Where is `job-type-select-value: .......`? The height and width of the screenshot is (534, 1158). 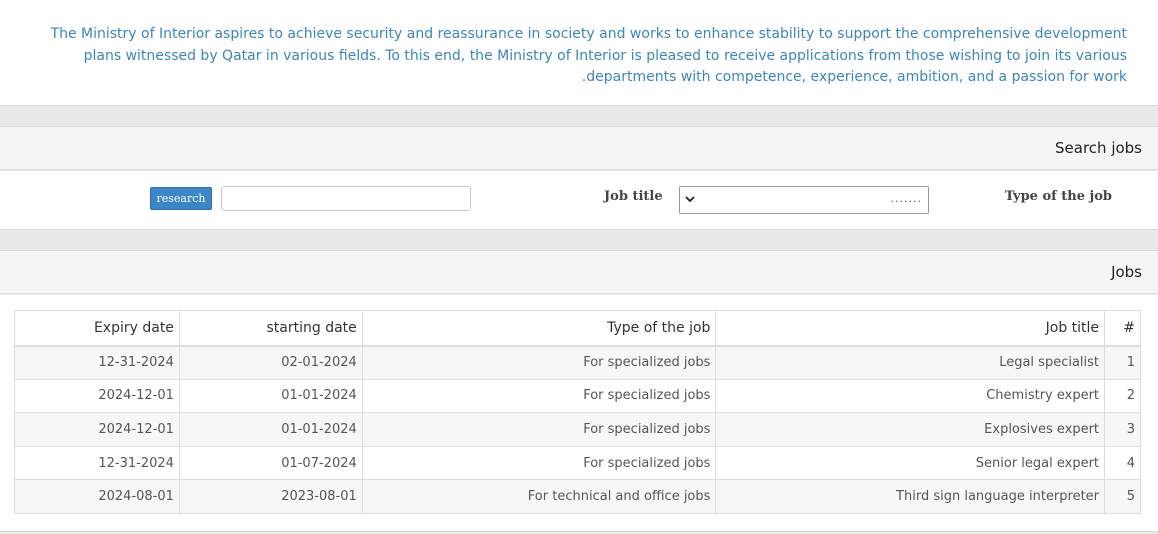 job-type-select-value: ....... is located at coordinates (906, 198).